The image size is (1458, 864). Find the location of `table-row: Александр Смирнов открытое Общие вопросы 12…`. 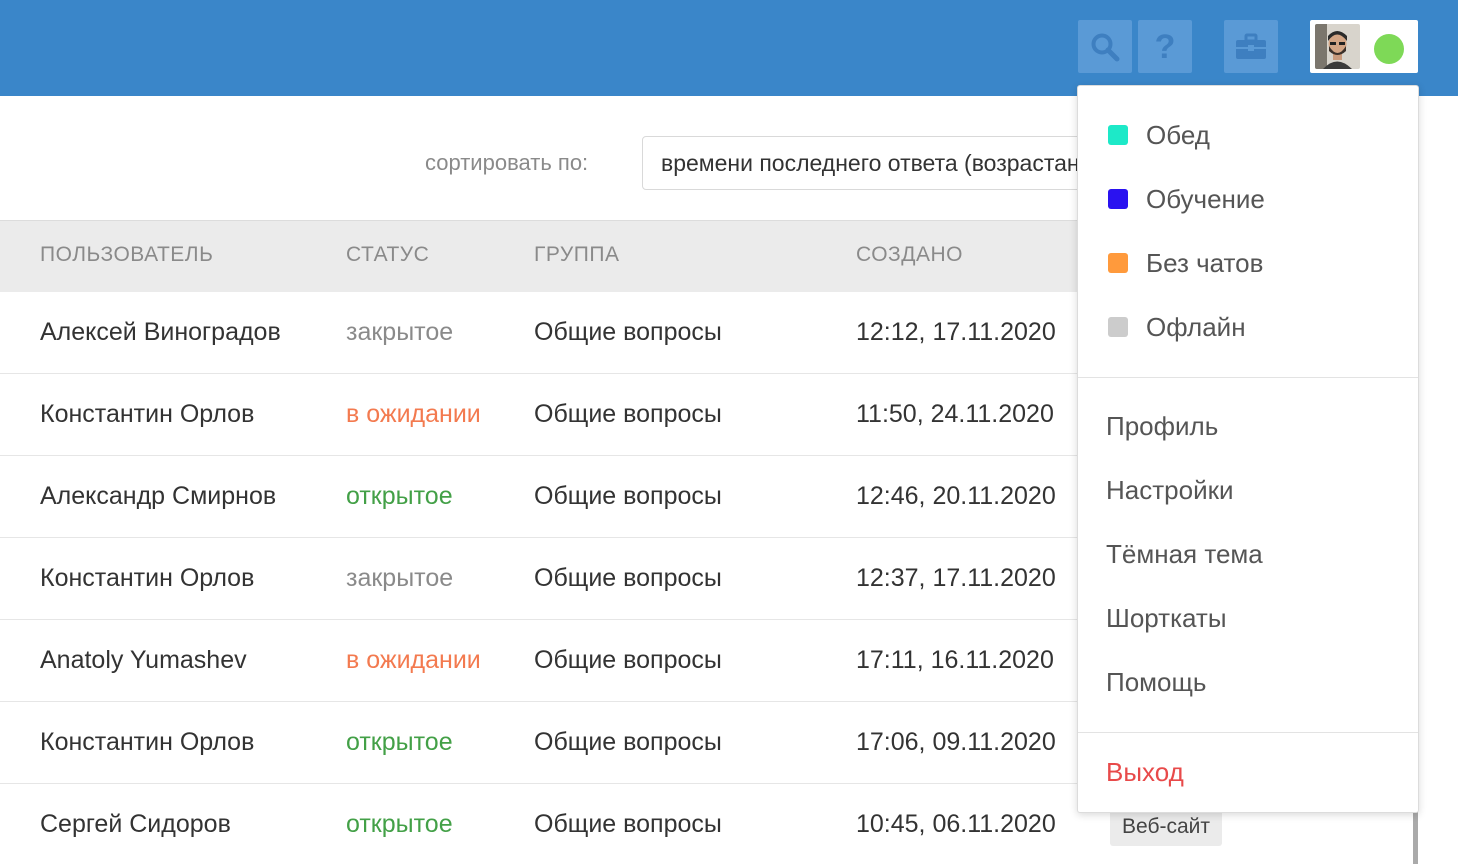

table-row: Александр Смирнов открытое Общие вопросы 12… is located at coordinates (550, 497).